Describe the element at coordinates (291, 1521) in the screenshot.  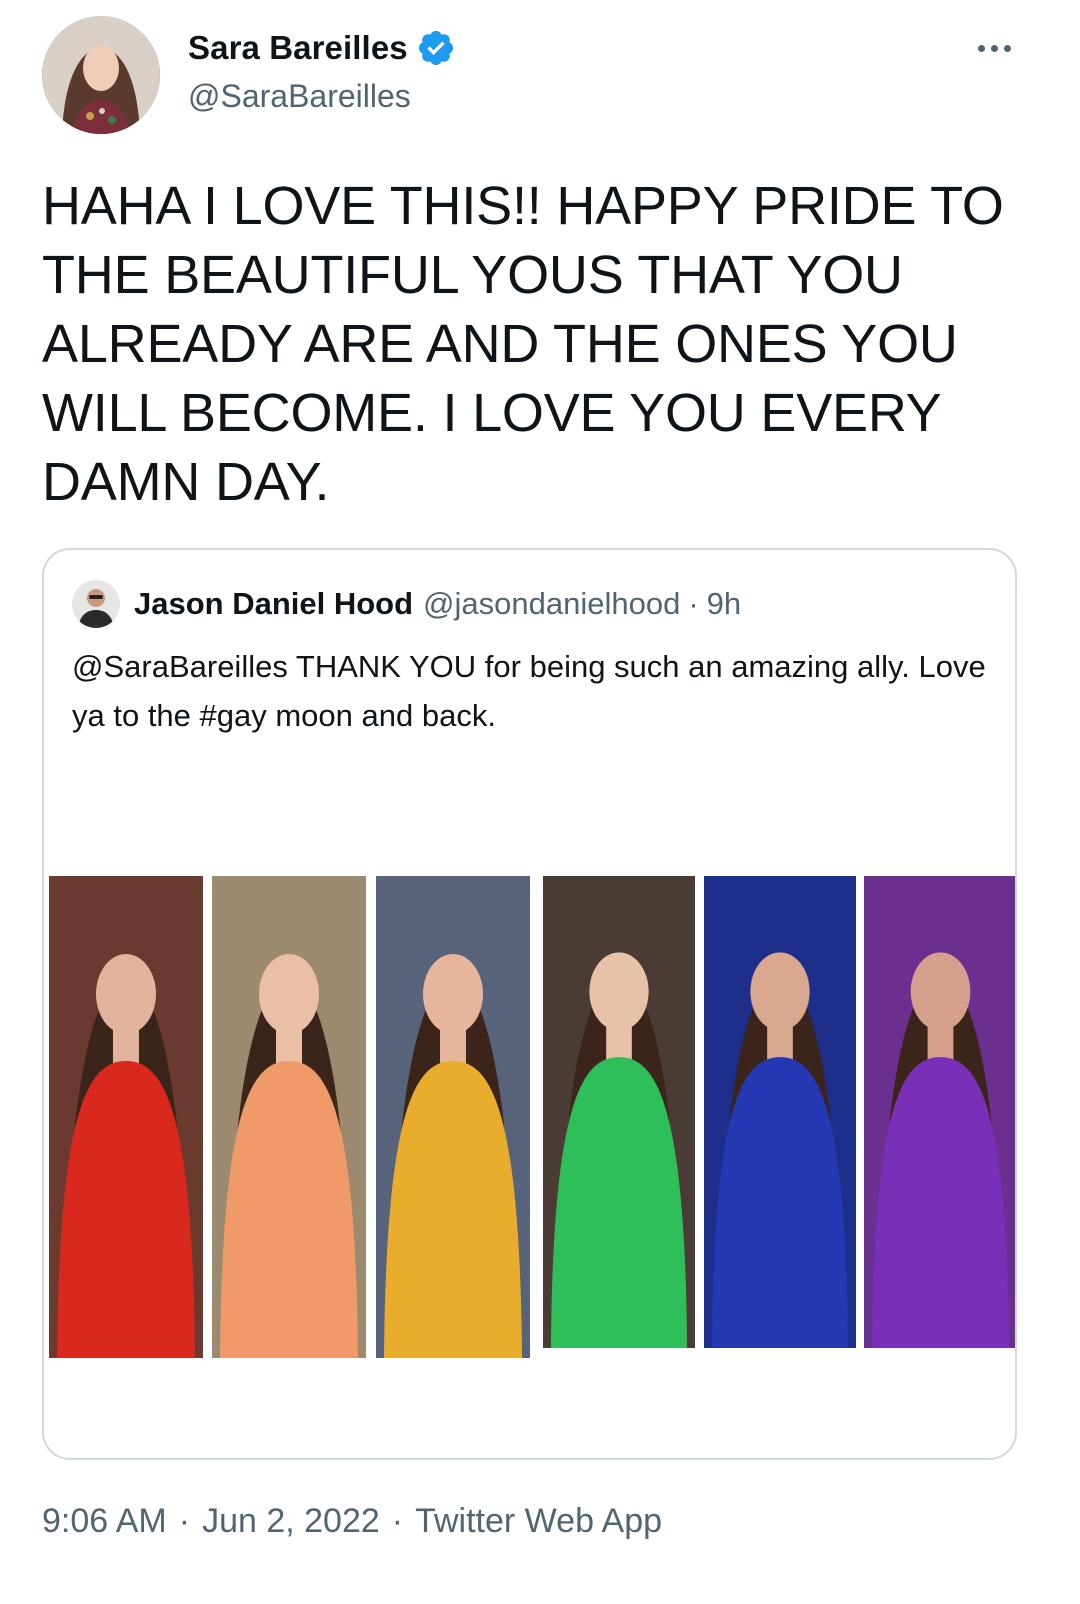
I see `tweet-date: Jun 2, 2022` at that location.